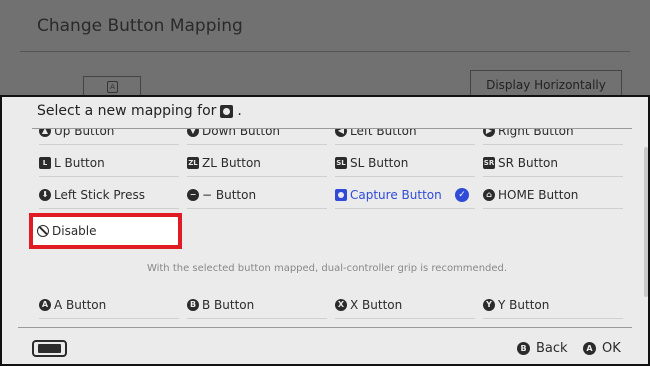 This screenshot has height=366, width=650. I want to click on option-sl-button: SL SL Button, so click(405, 163).